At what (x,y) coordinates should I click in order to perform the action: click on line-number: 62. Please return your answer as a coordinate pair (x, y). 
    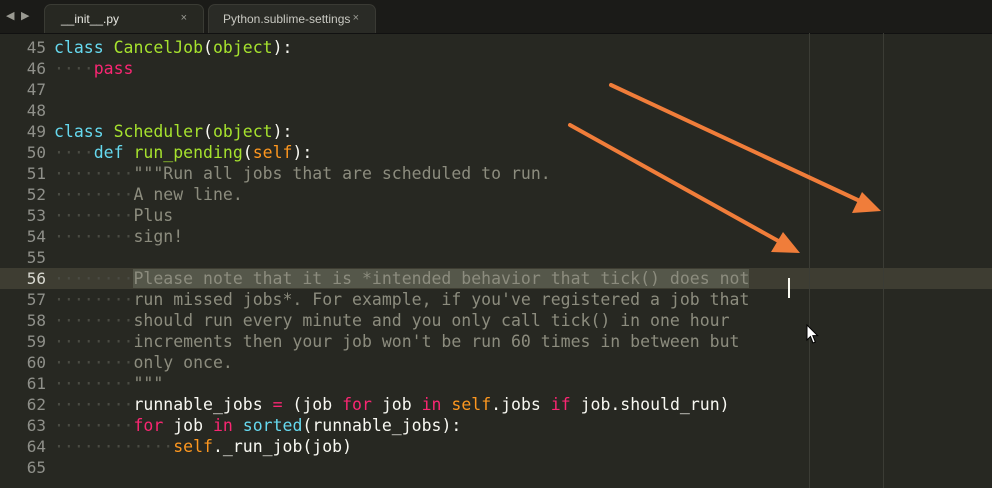
    Looking at the image, I should click on (36, 404).